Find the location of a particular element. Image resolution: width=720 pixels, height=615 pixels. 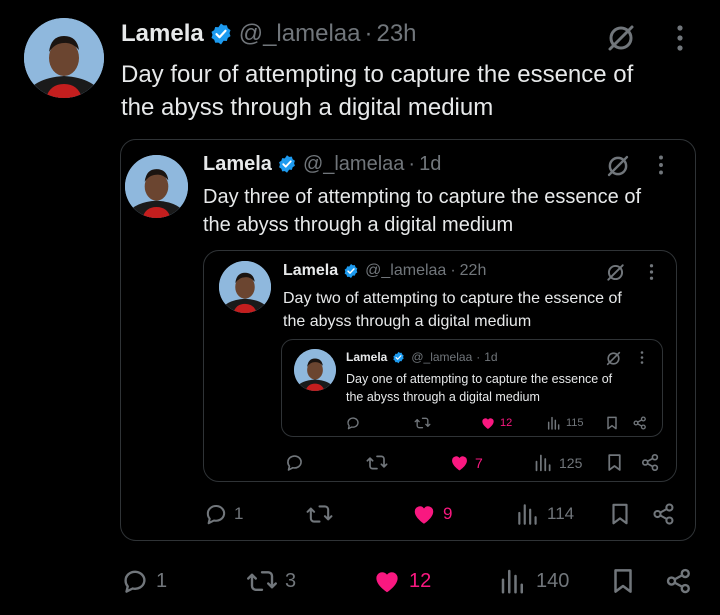

tweet-actions: 7 125 is located at coordinates (441, 463).